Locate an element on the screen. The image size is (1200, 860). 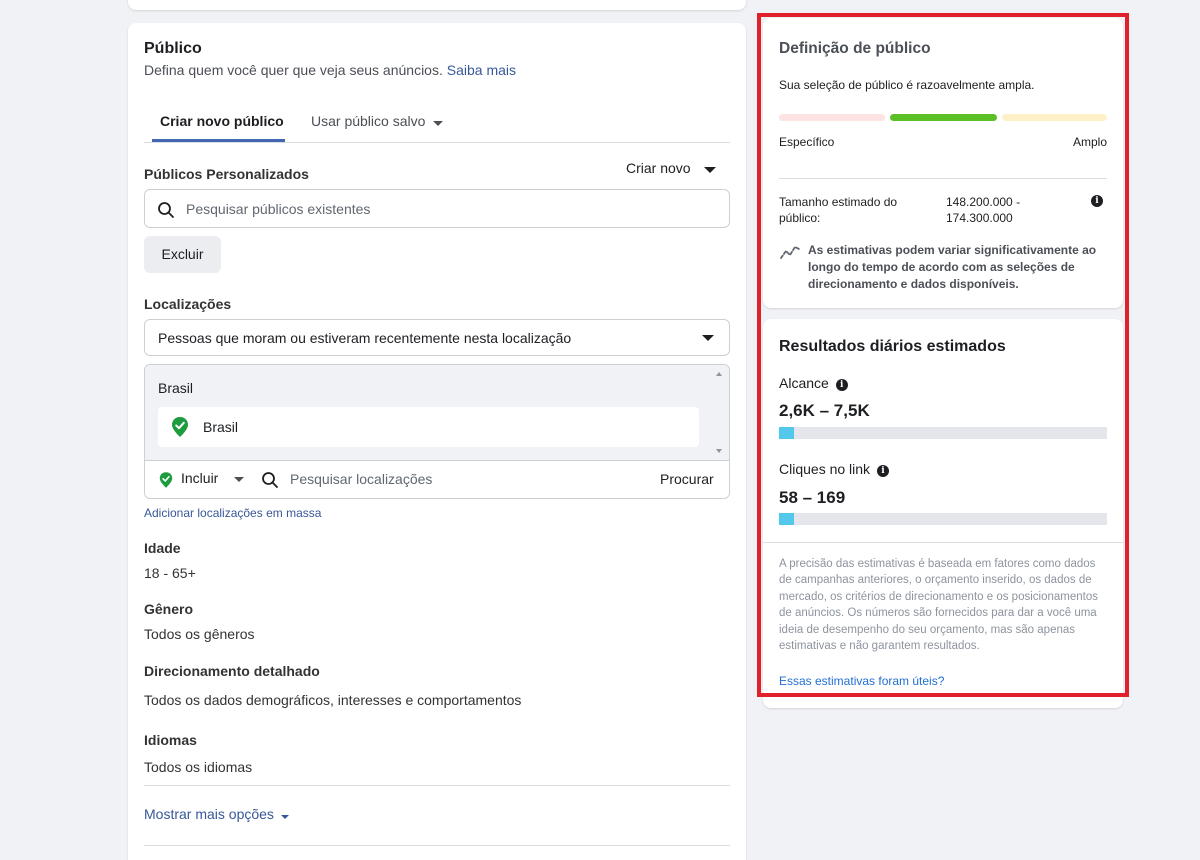
create-new-dropdown: Criar novo is located at coordinates (671, 168).